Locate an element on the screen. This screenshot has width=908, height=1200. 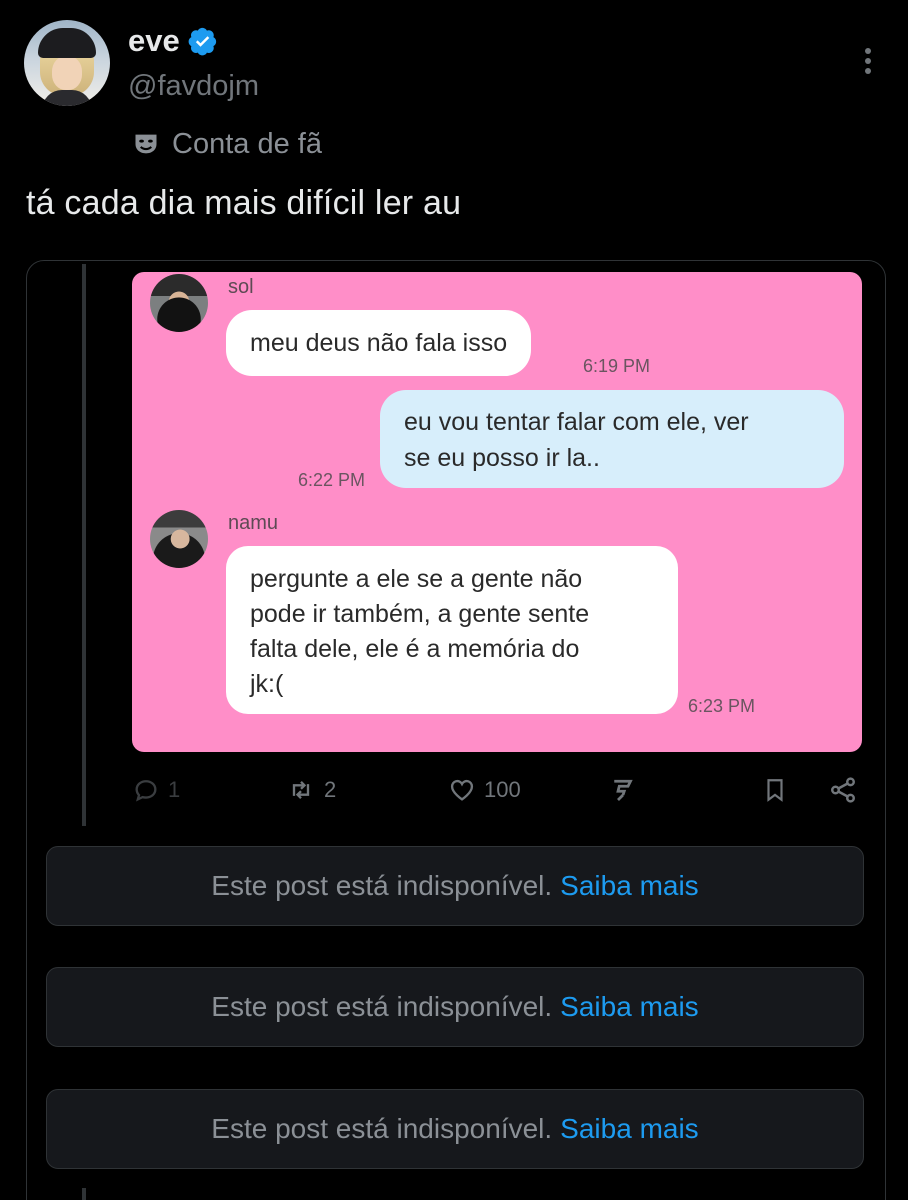
chat-sender: sol is located at coordinates (241, 287).